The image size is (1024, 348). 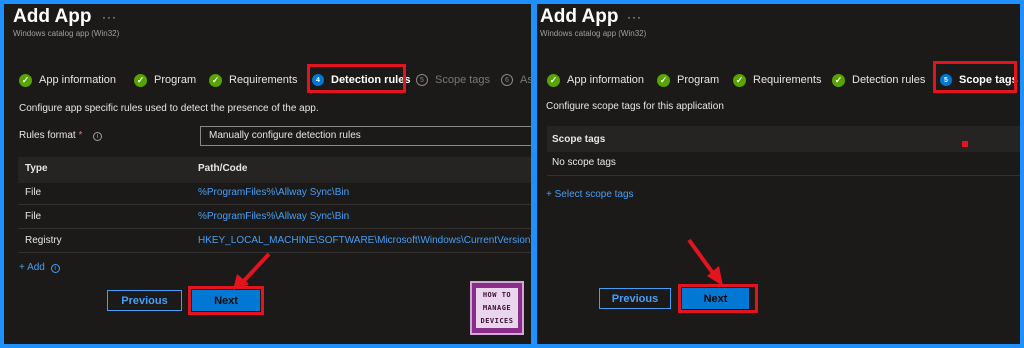 I want to click on step-label: Scope tags, so click(x=463, y=80).